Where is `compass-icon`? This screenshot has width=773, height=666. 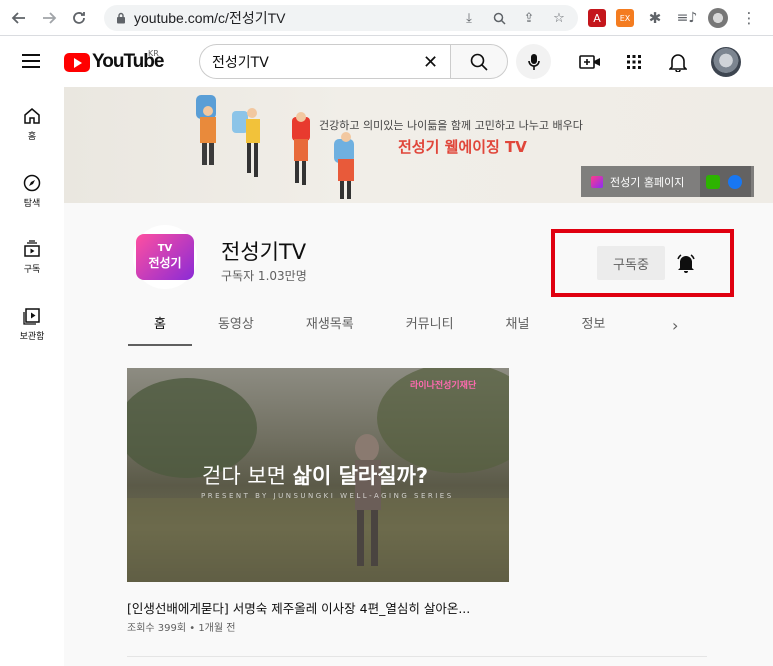 compass-icon is located at coordinates (32, 183).